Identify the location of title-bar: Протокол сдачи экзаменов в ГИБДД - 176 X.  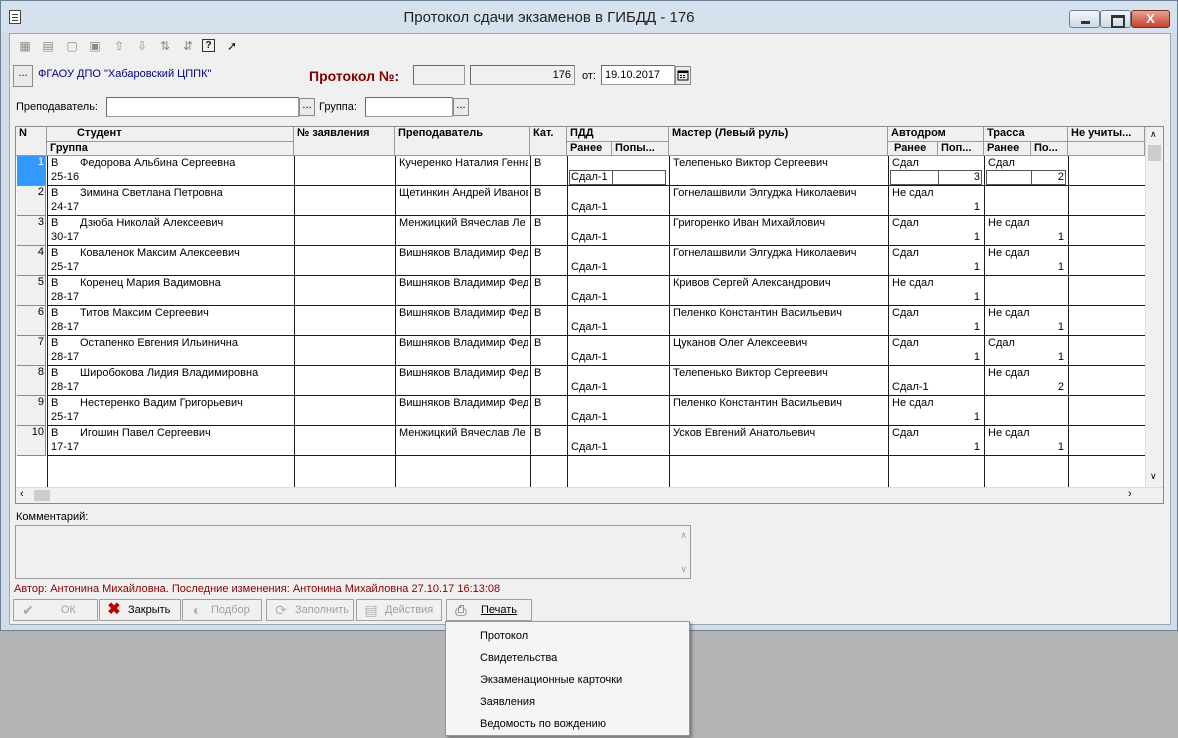
(589, 17).